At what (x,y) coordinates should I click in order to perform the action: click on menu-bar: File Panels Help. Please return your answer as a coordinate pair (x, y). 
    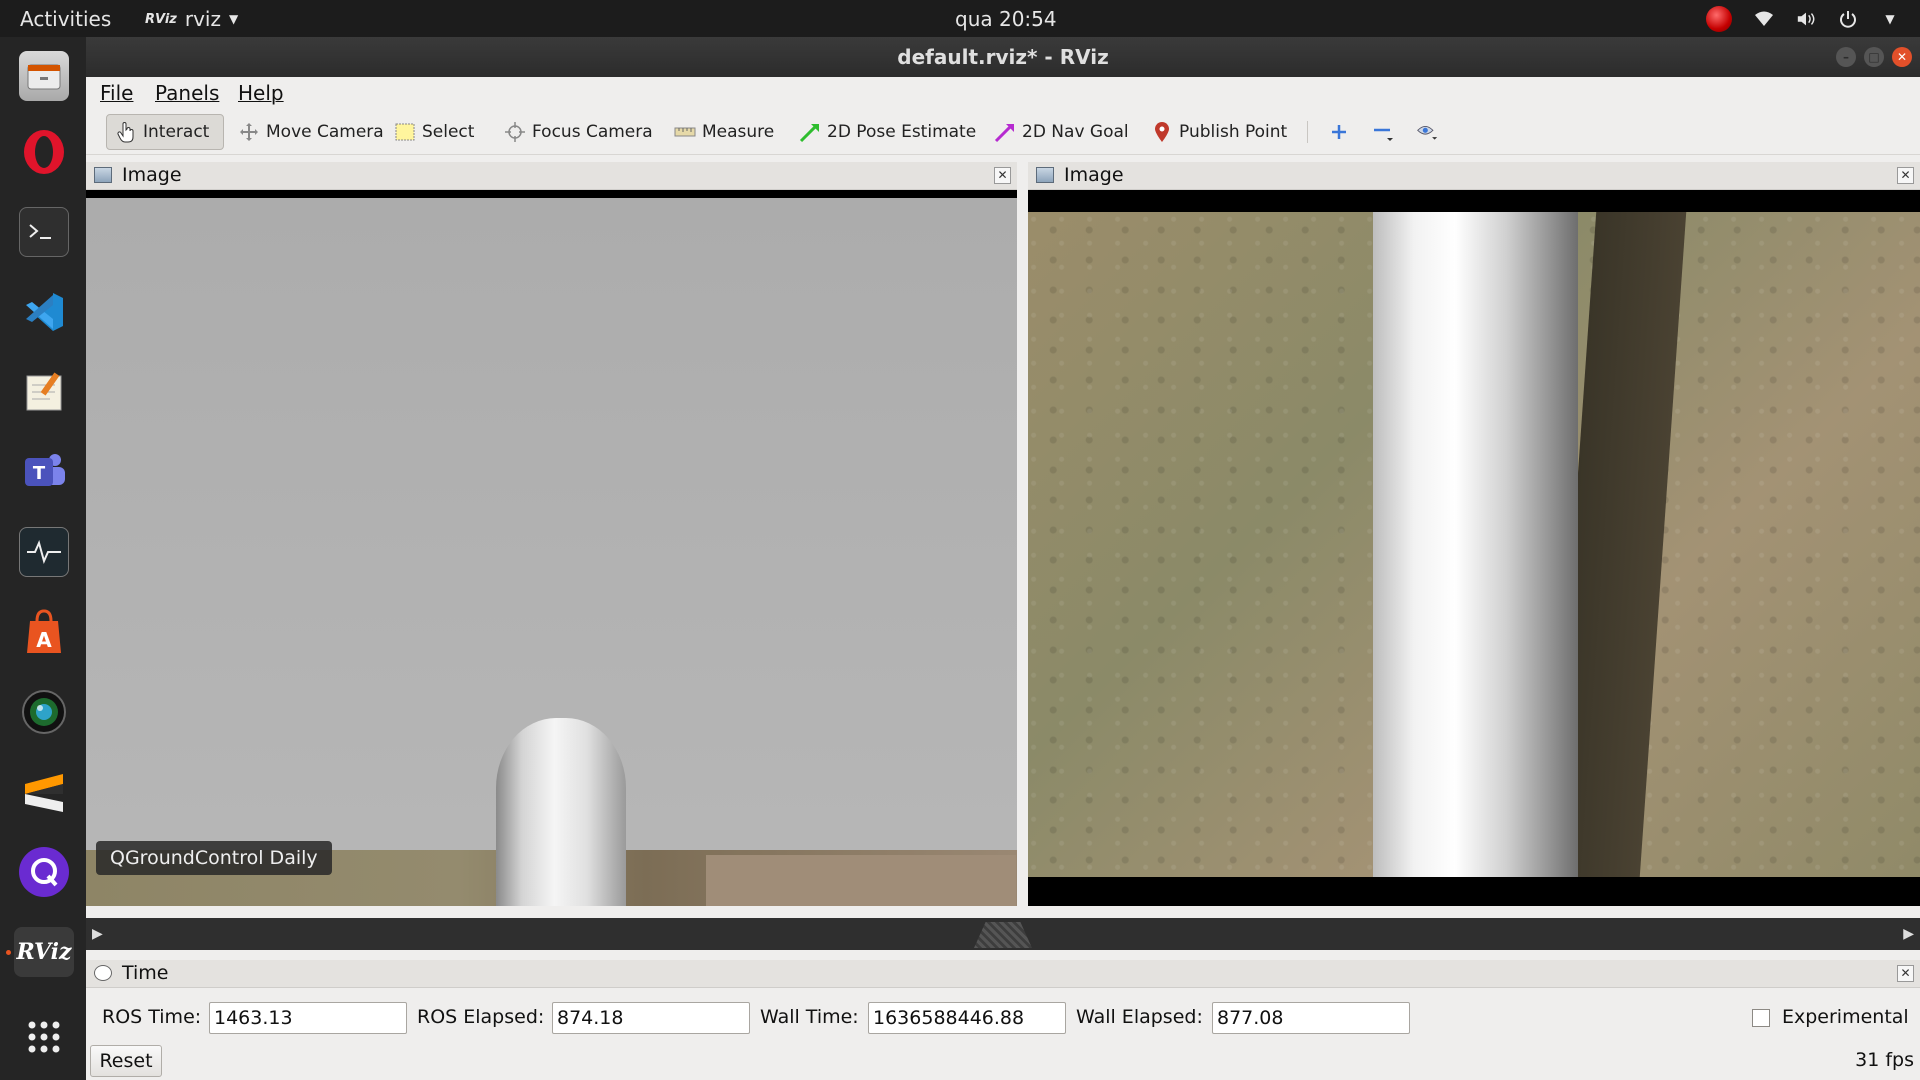
    Looking at the image, I should click on (1003, 93).